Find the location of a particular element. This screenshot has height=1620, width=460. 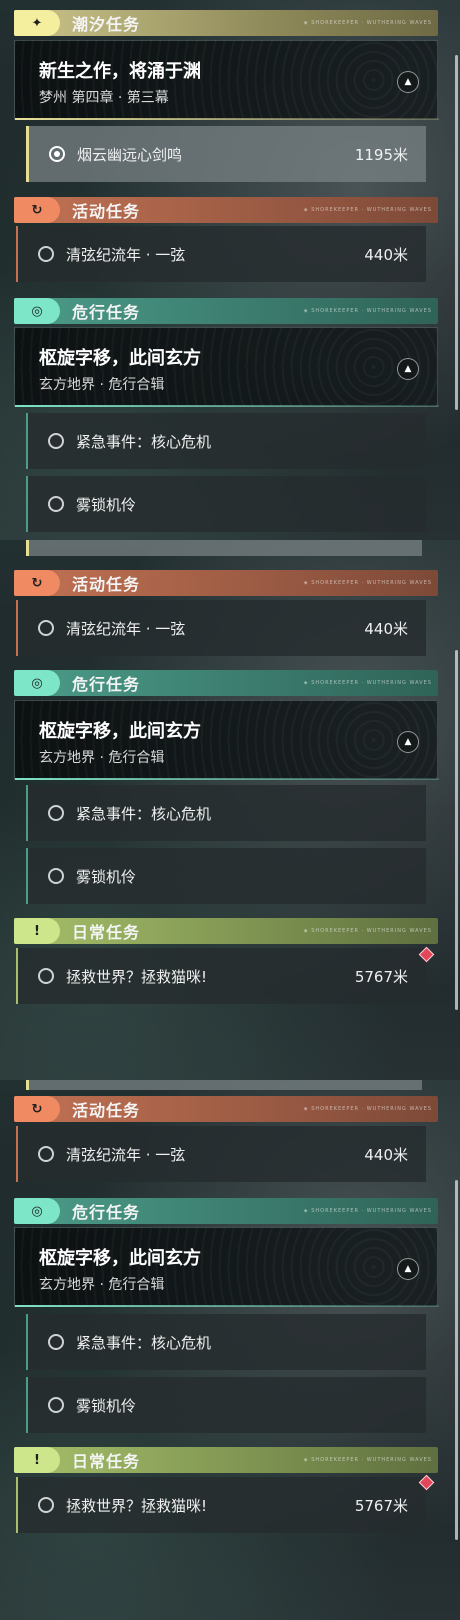

tide-quest-header: ✦ 潮汐任务 ◈ SHOREKEEPER · WUTHERING WAVES is located at coordinates (226, 23).